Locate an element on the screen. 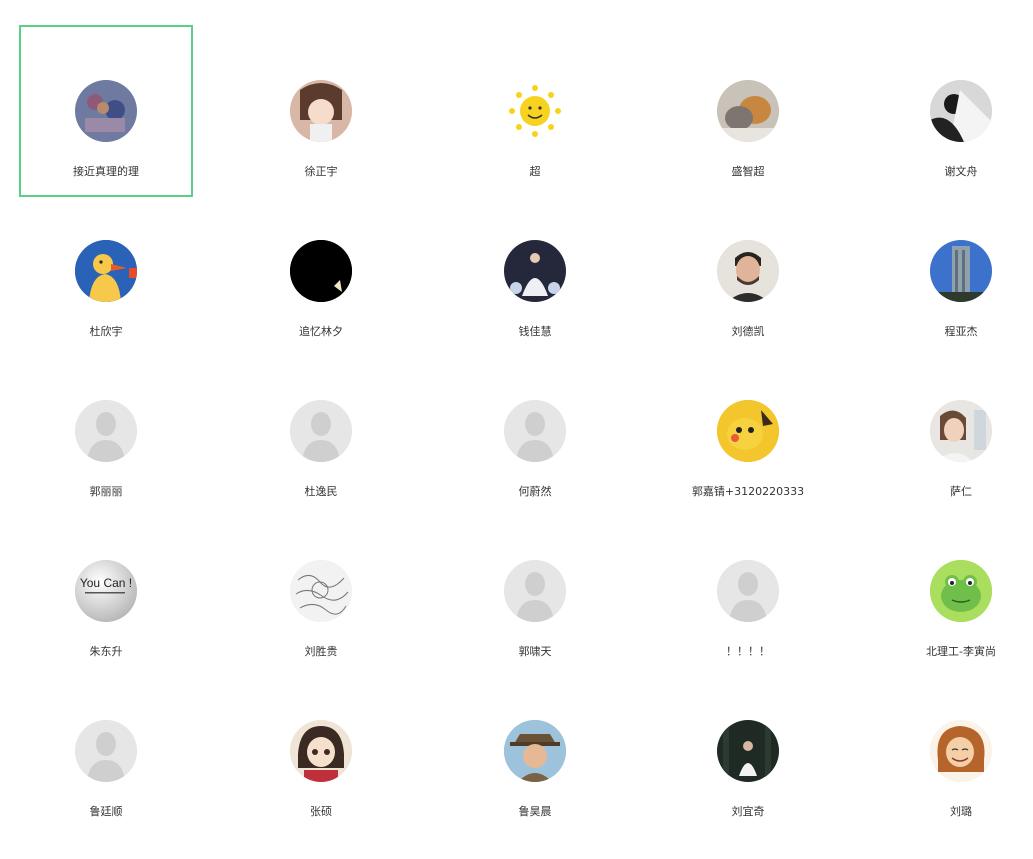  contact-card: 郭丽丽 is located at coordinates (106, 431).